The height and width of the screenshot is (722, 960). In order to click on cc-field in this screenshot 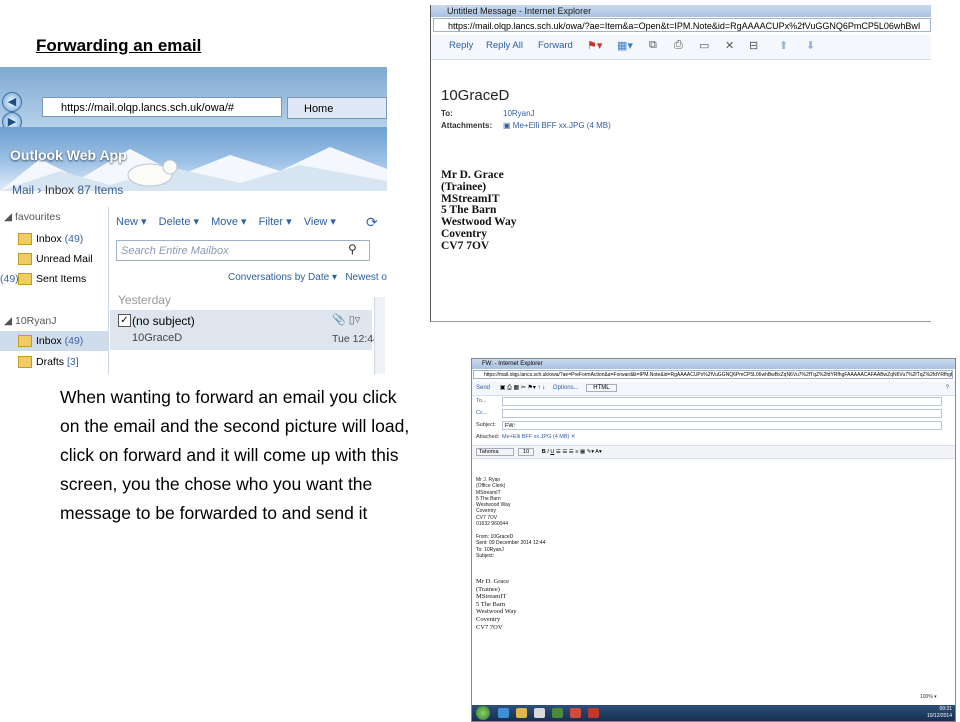, I will do `click(722, 413)`.